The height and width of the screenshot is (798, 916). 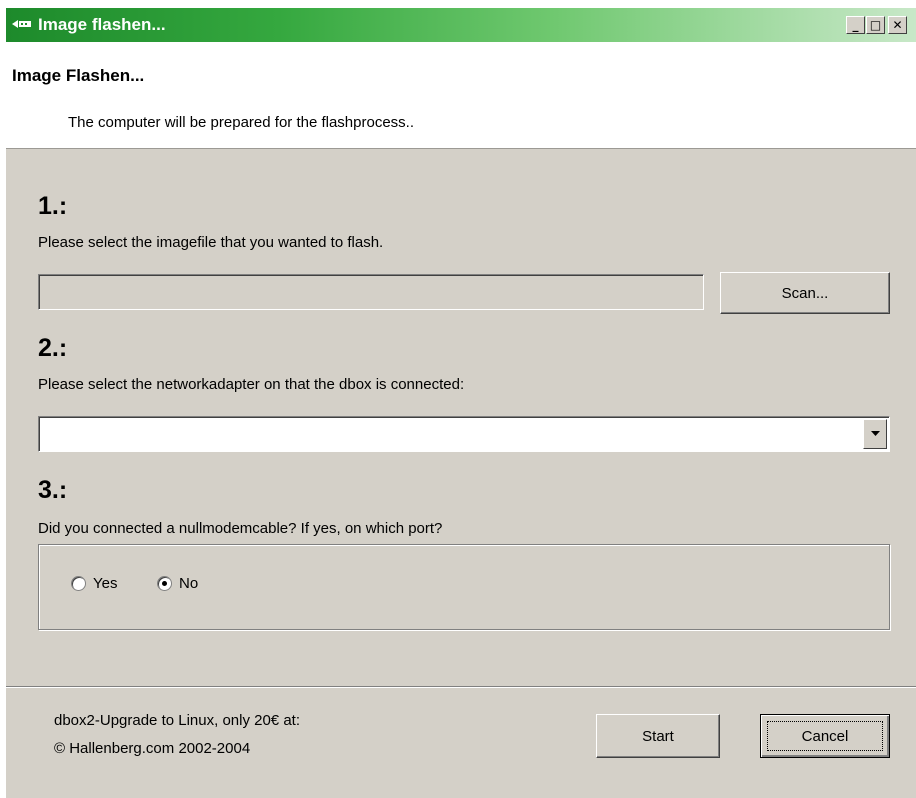 I want to click on cancel-button: Cancel, so click(x=825, y=736).